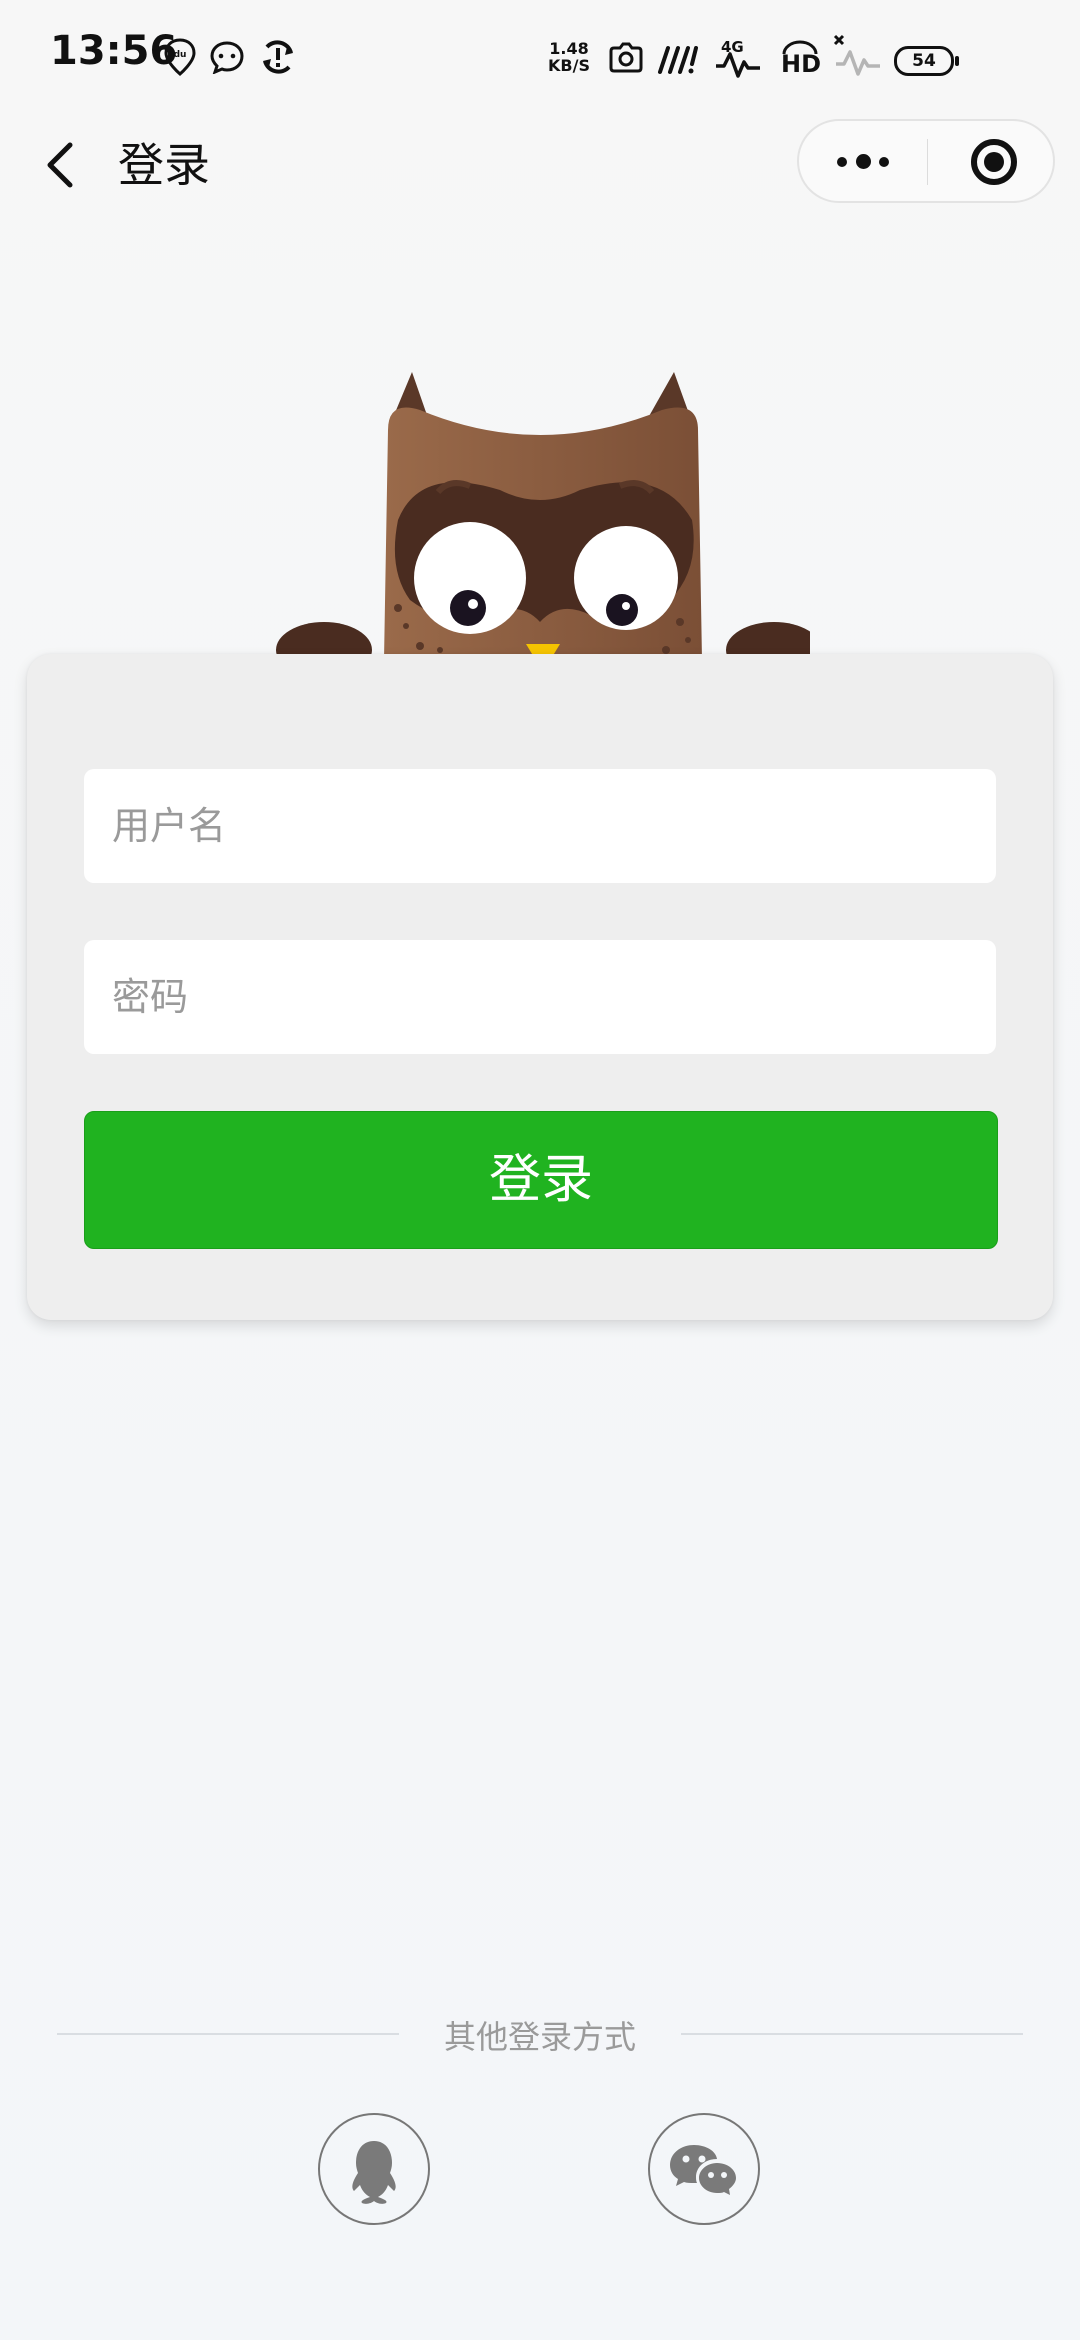  What do you see at coordinates (540, 997) in the screenshot?
I see `password-input` at bounding box center [540, 997].